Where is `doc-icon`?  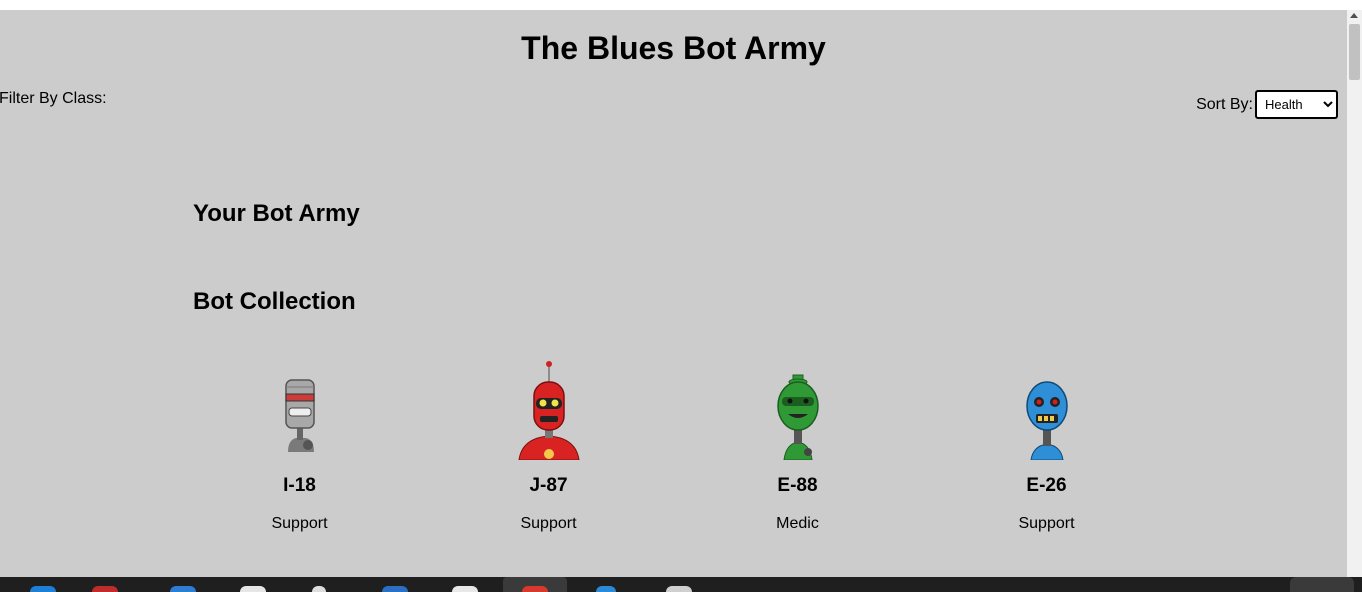
doc-icon is located at coordinates (253, 589).